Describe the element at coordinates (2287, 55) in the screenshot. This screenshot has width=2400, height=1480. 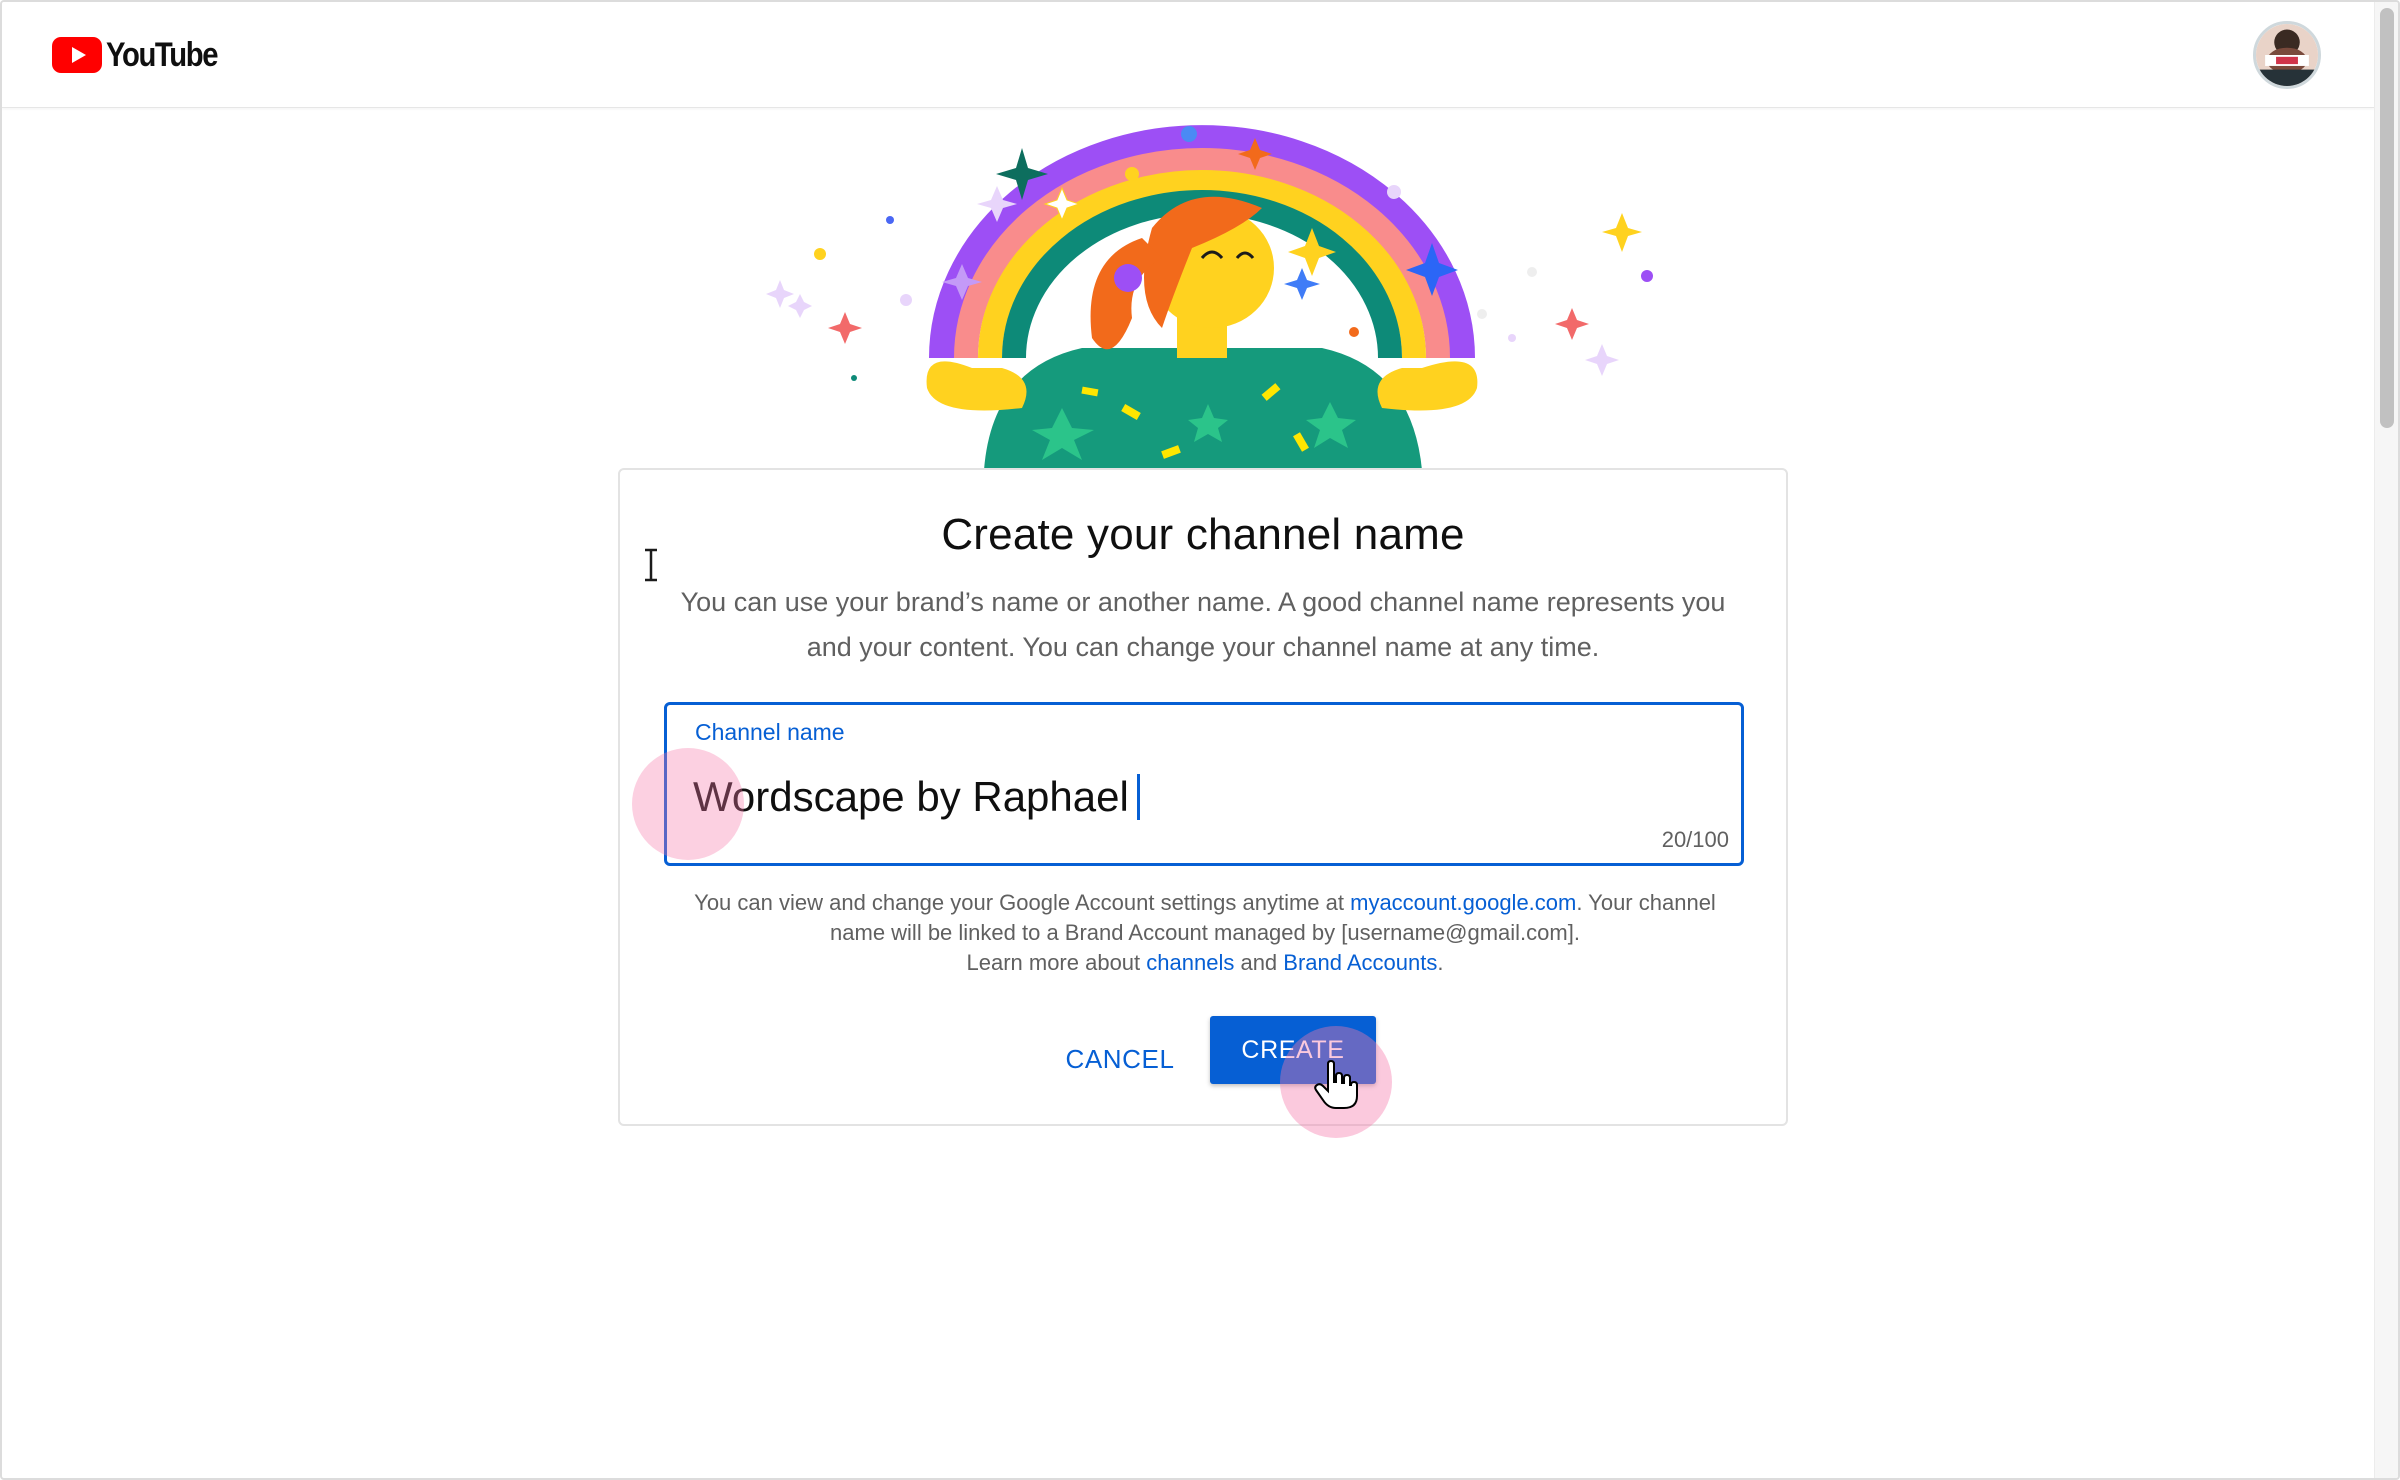
I see `avatar` at that location.